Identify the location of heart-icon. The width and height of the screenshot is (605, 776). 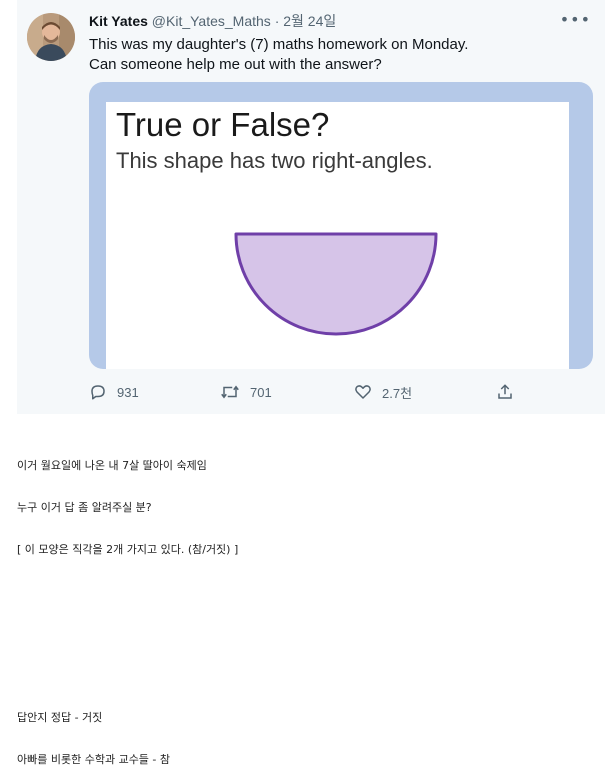
(363, 392).